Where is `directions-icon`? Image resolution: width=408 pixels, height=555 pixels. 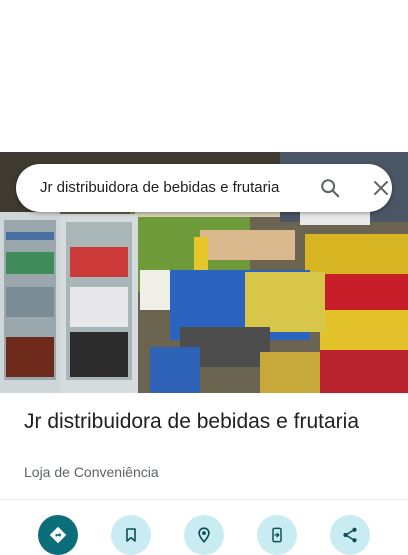 directions-icon is located at coordinates (58, 535).